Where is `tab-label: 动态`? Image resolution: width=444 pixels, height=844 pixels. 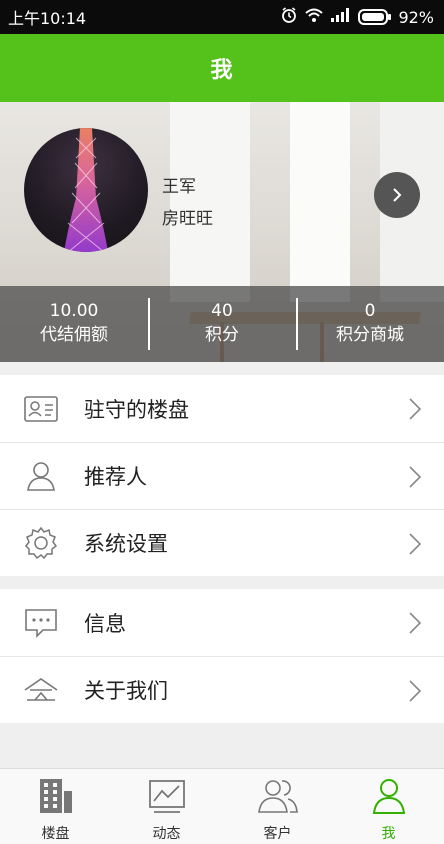 tab-label: 动态 is located at coordinates (166, 834).